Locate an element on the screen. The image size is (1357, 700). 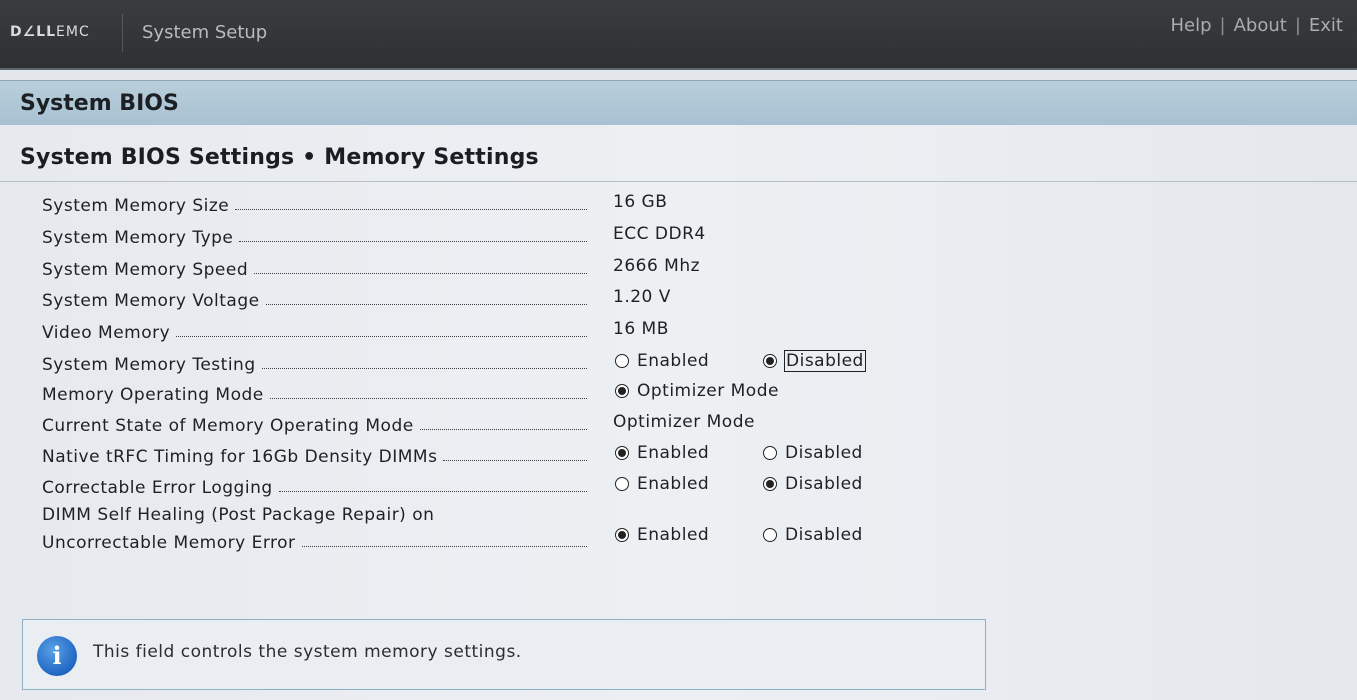
setting-value: 2666 Mhz is located at coordinates (657, 266).